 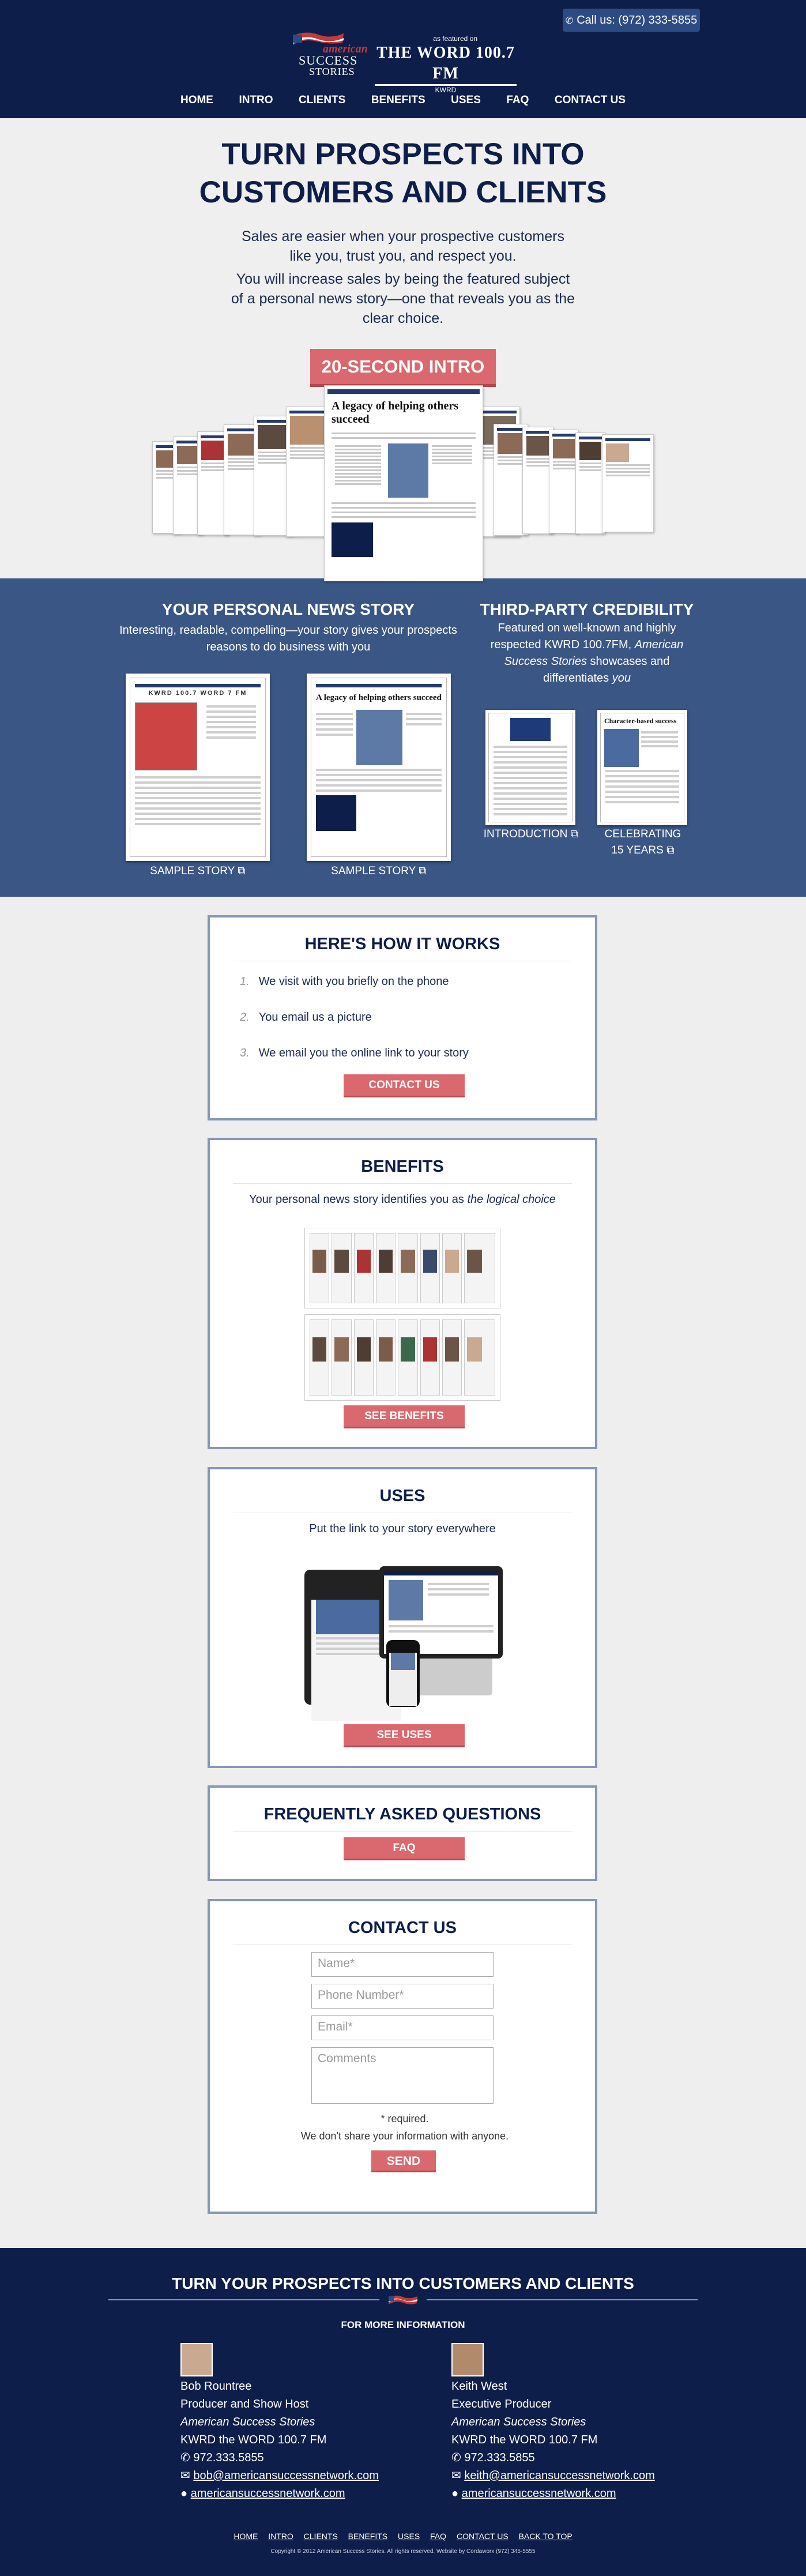 I want to click on contact-show: American Success Stories, so click(x=518, y=2422).